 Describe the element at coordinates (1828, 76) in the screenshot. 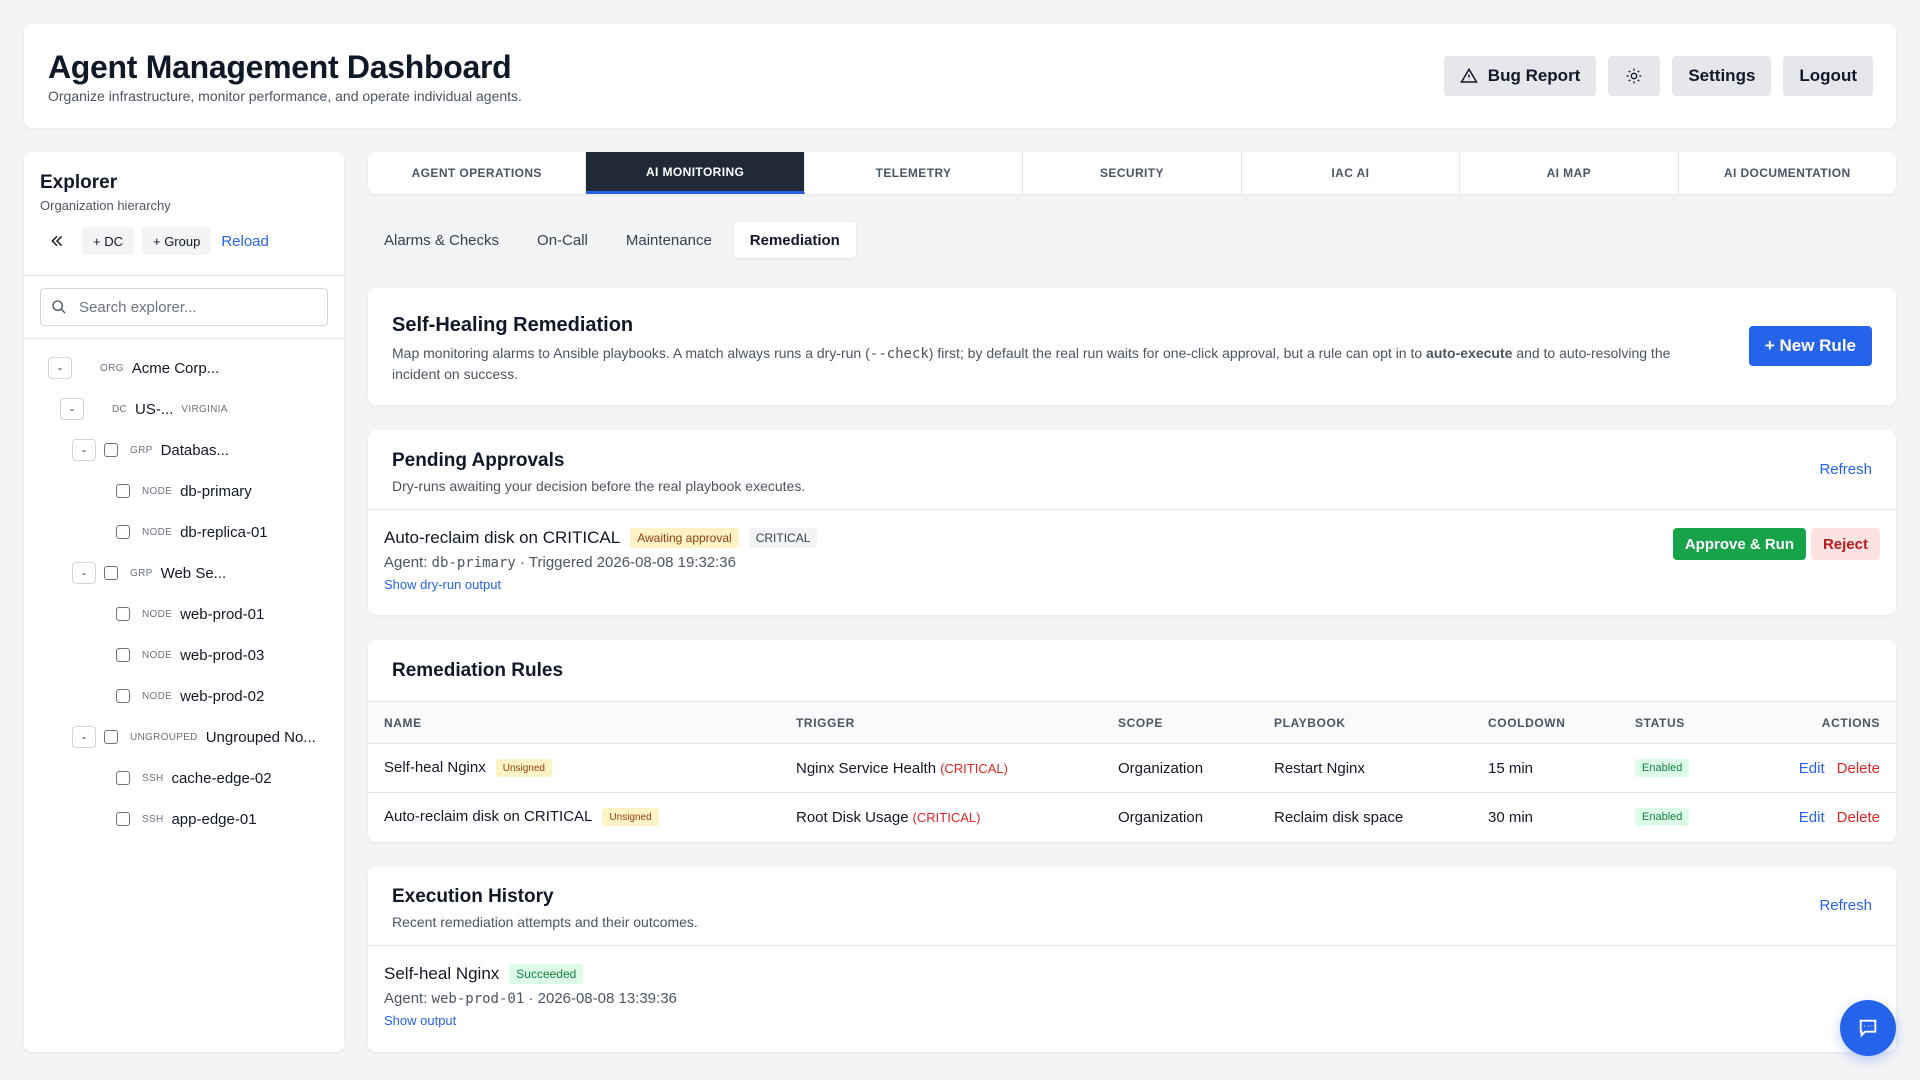

I see `logout-button: Logout` at that location.